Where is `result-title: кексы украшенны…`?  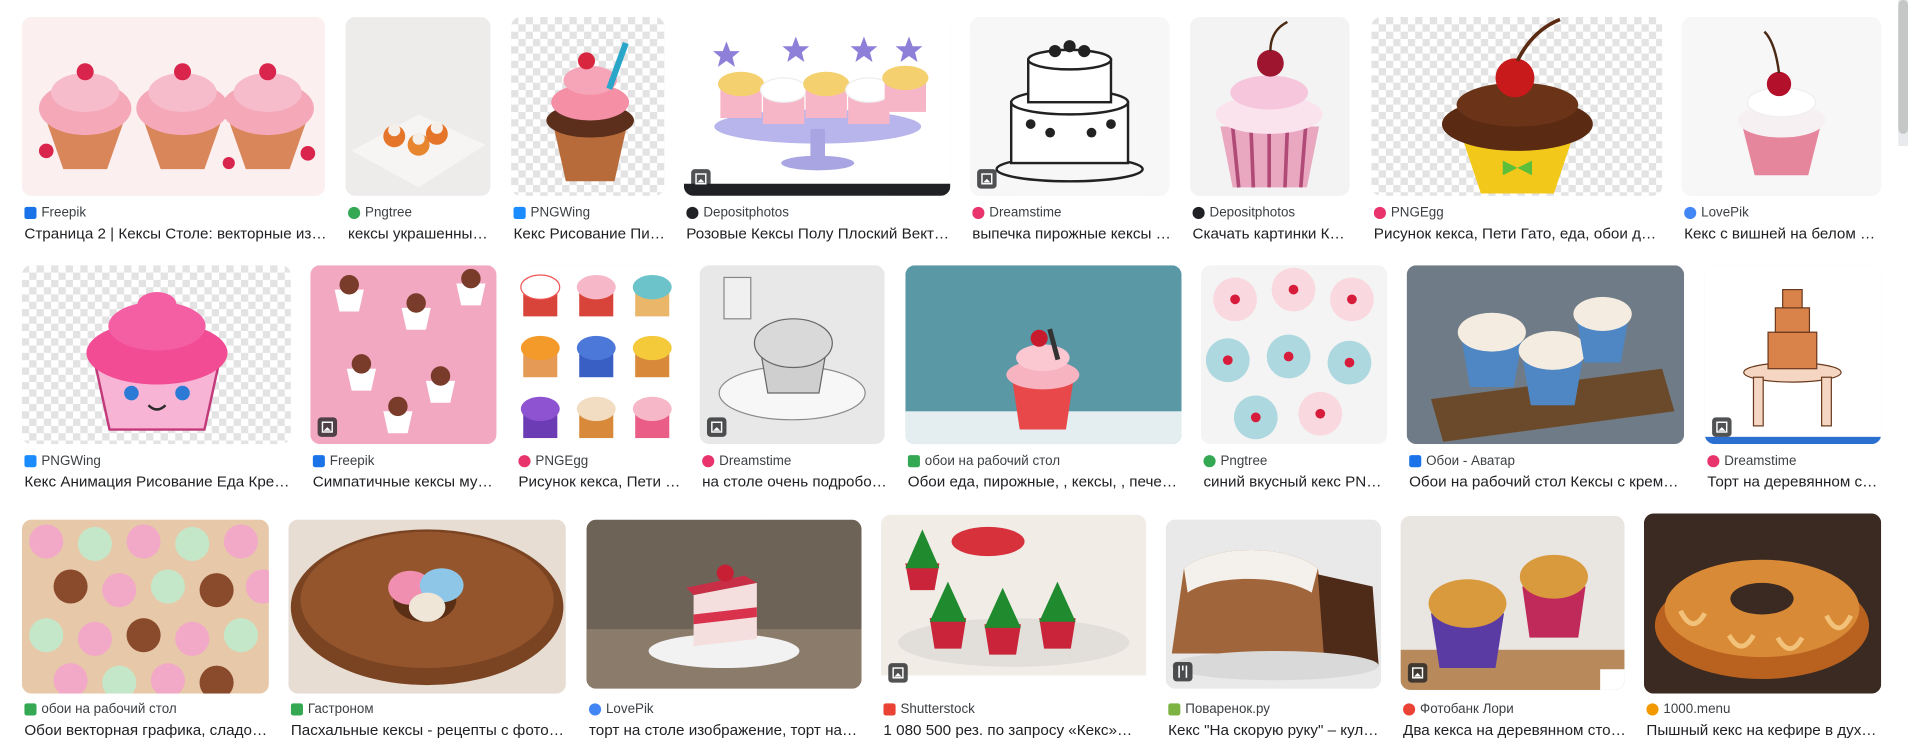 result-title: кексы украшенны… is located at coordinates (420, 234).